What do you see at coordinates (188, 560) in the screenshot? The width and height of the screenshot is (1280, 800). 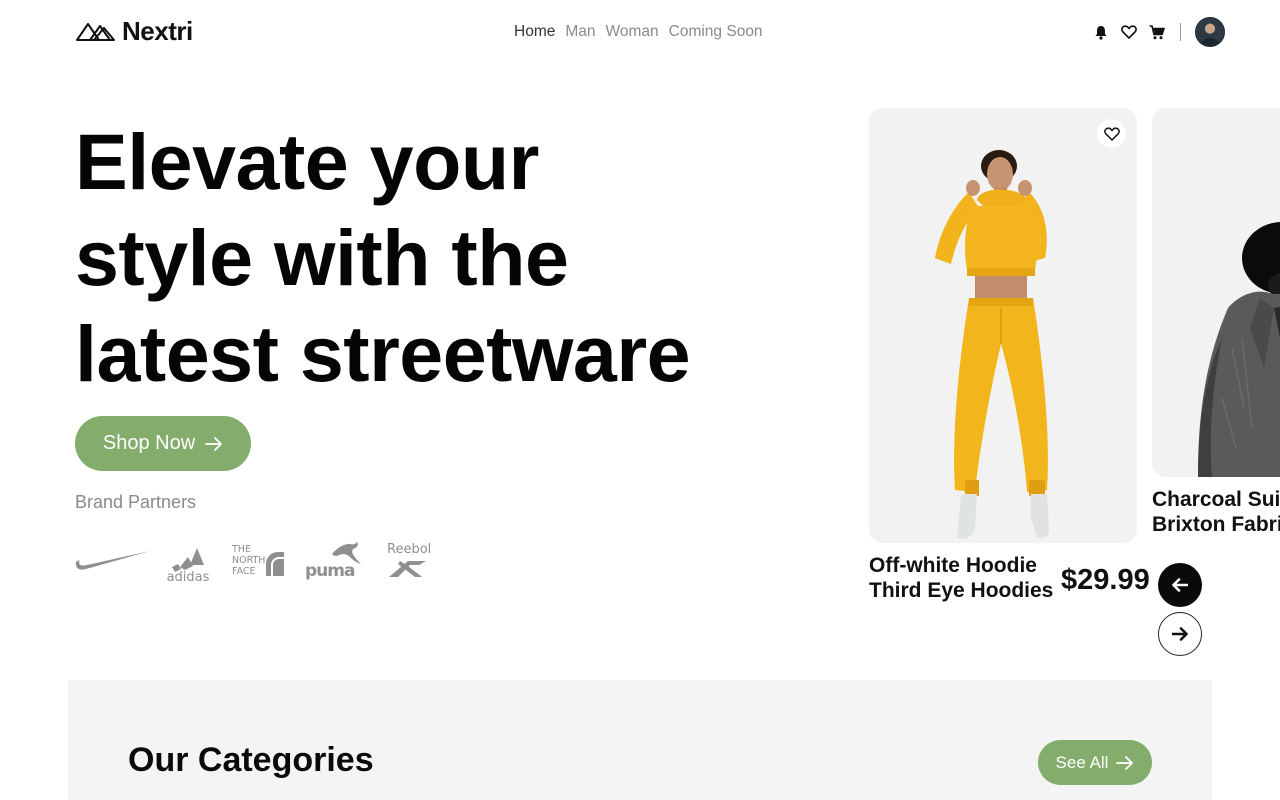 I see `adidas-logo: adidas` at bounding box center [188, 560].